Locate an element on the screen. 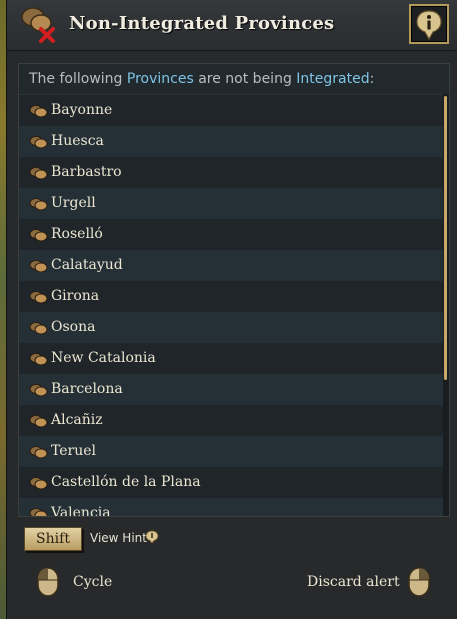 The image size is (457, 619). province-row: Urgell is located at coordinates (234, 203).